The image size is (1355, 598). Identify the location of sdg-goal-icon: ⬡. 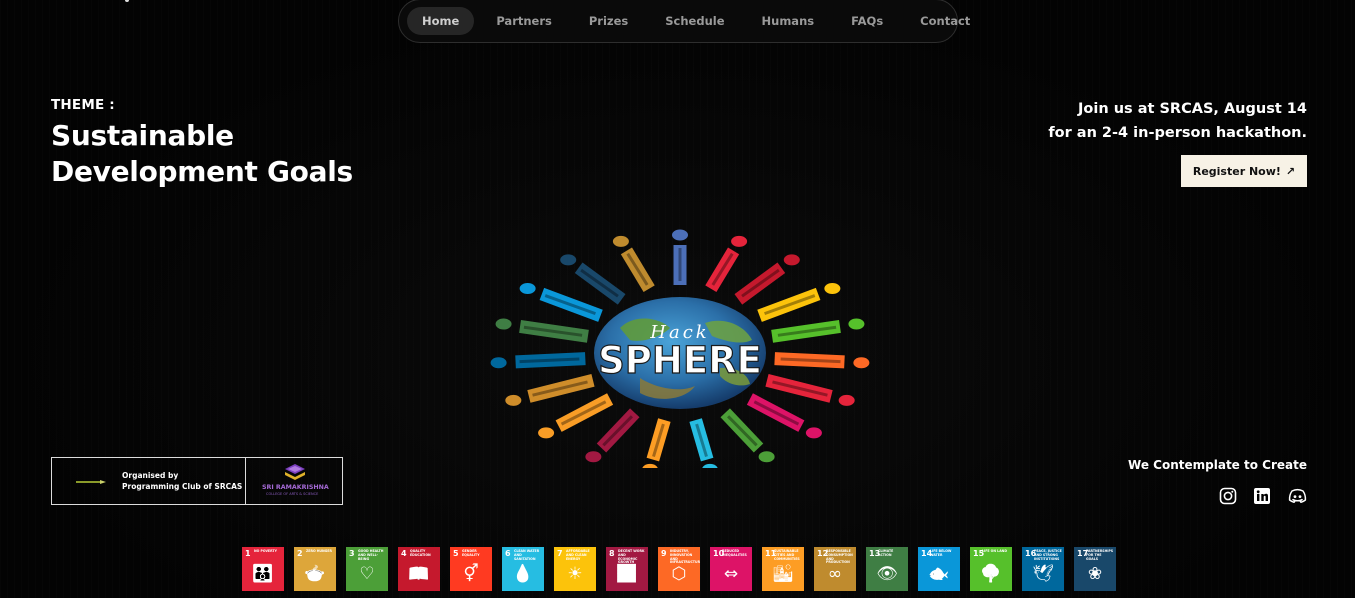
(679, 574).